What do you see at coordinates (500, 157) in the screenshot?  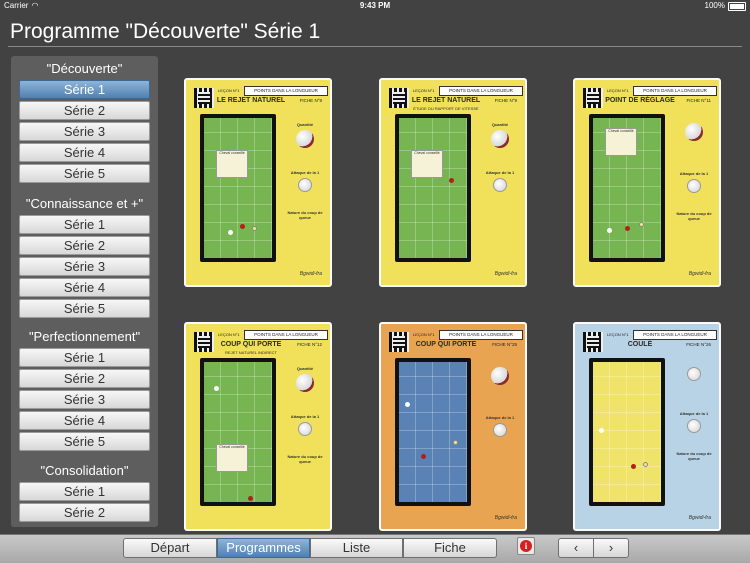 I see `card-legend: Quantité Attaque de la 1` at bounding box center [500, 157].